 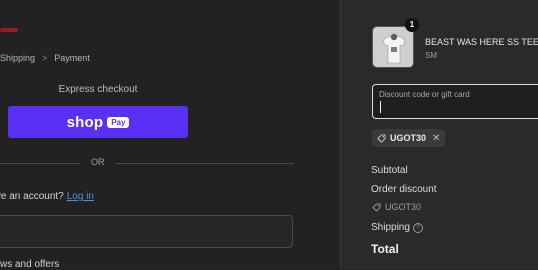 I want to click on or-divider: OR, so click(x=147, y=163).